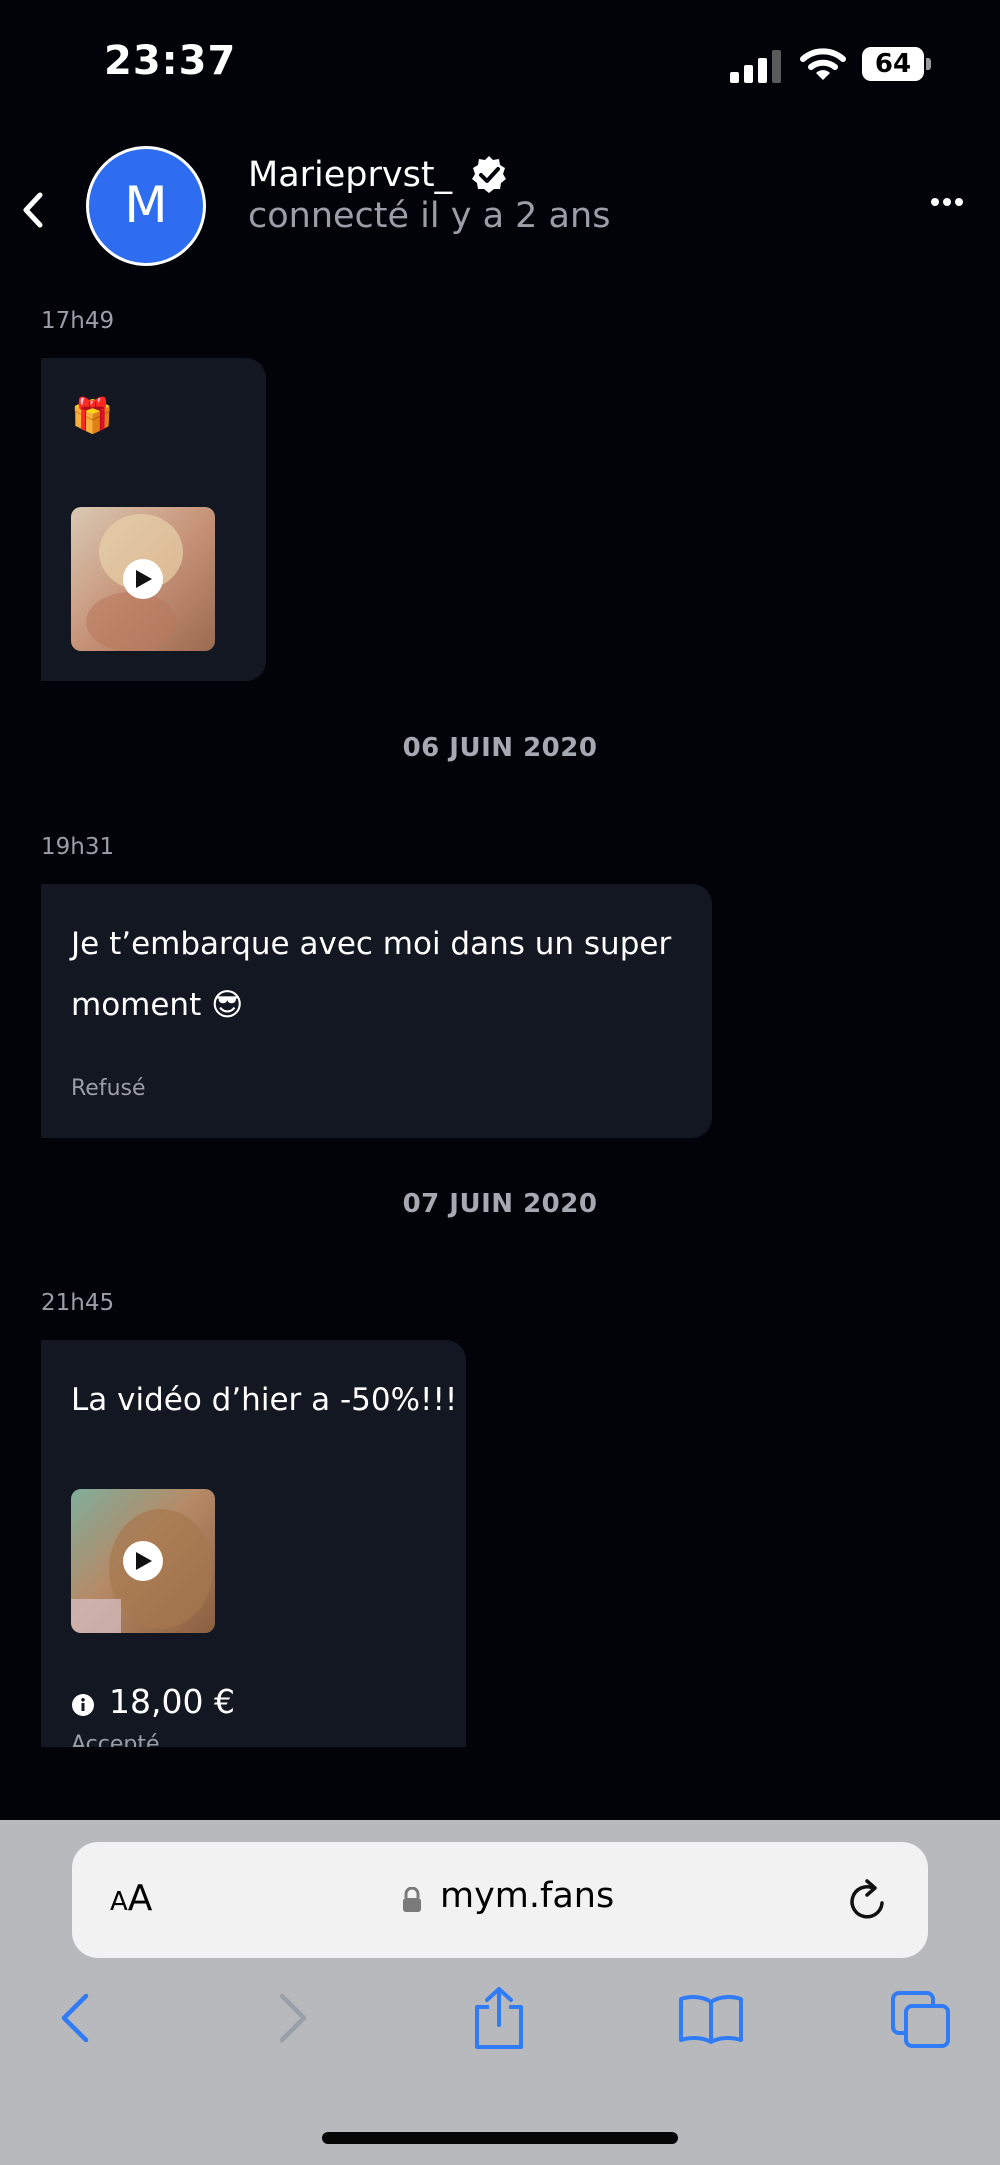  I want to click on avatar: M, so click(146, 206).